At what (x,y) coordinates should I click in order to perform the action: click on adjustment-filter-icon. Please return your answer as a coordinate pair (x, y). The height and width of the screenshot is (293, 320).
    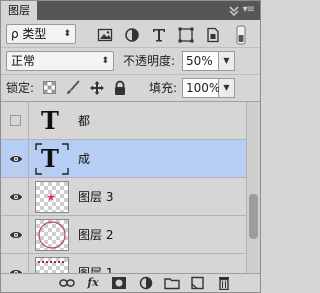
    Looking at the image, I should click on (132, 35).